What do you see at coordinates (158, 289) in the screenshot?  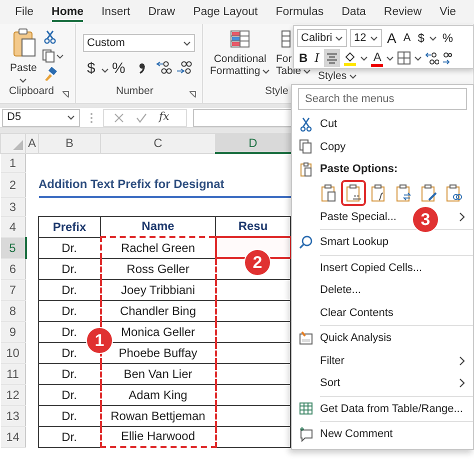 I see `table-cell: Joey Tribbiani` at bounding box center [158, 289].